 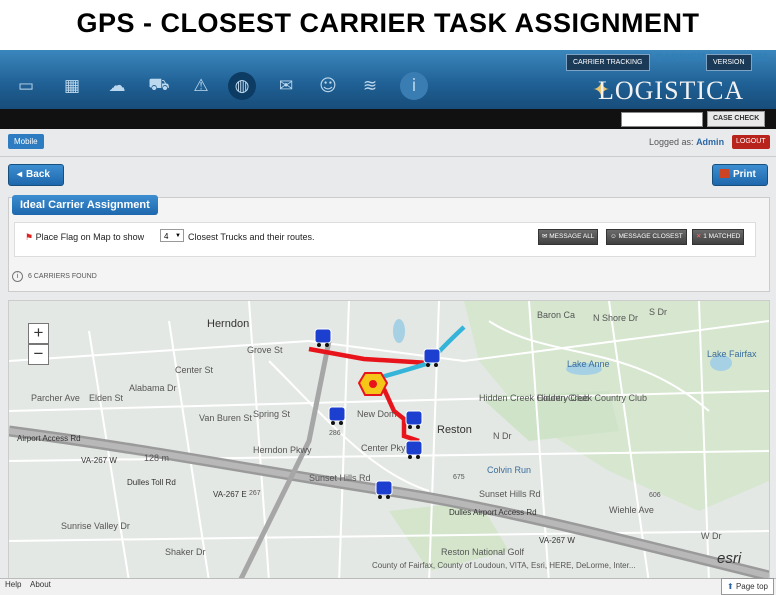 I want to click on map-label: Colvin Run, so click(x=509, y=470).